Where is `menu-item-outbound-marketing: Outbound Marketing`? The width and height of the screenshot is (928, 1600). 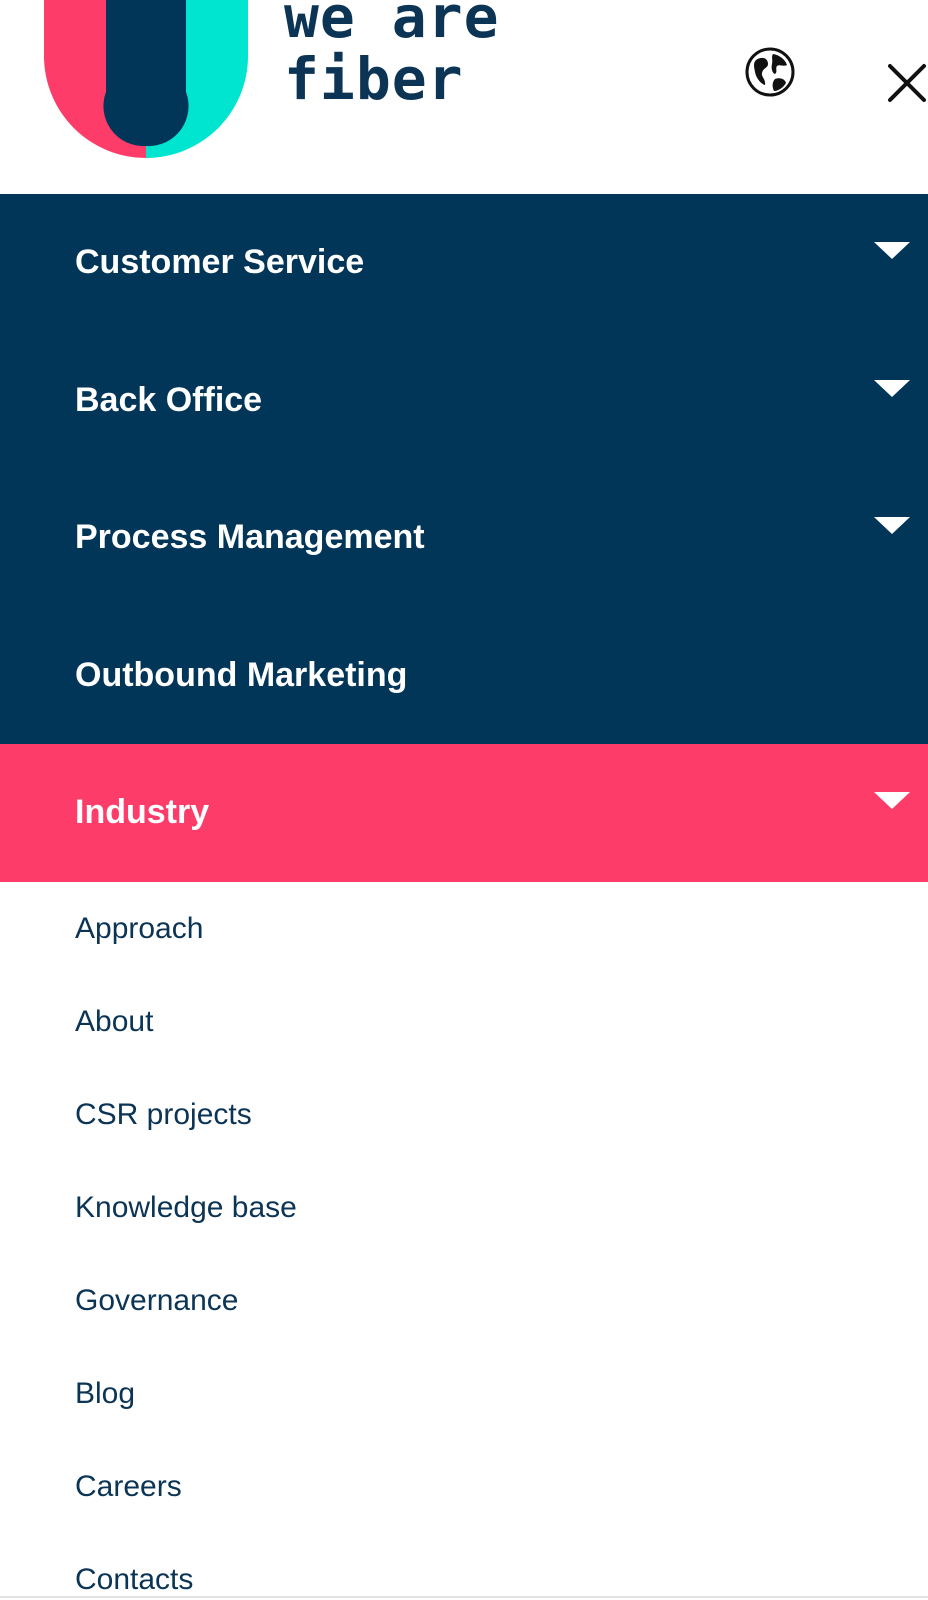
menu-item-outbound-marketing: Outbound Marketing is located at coordinates (464, 675).